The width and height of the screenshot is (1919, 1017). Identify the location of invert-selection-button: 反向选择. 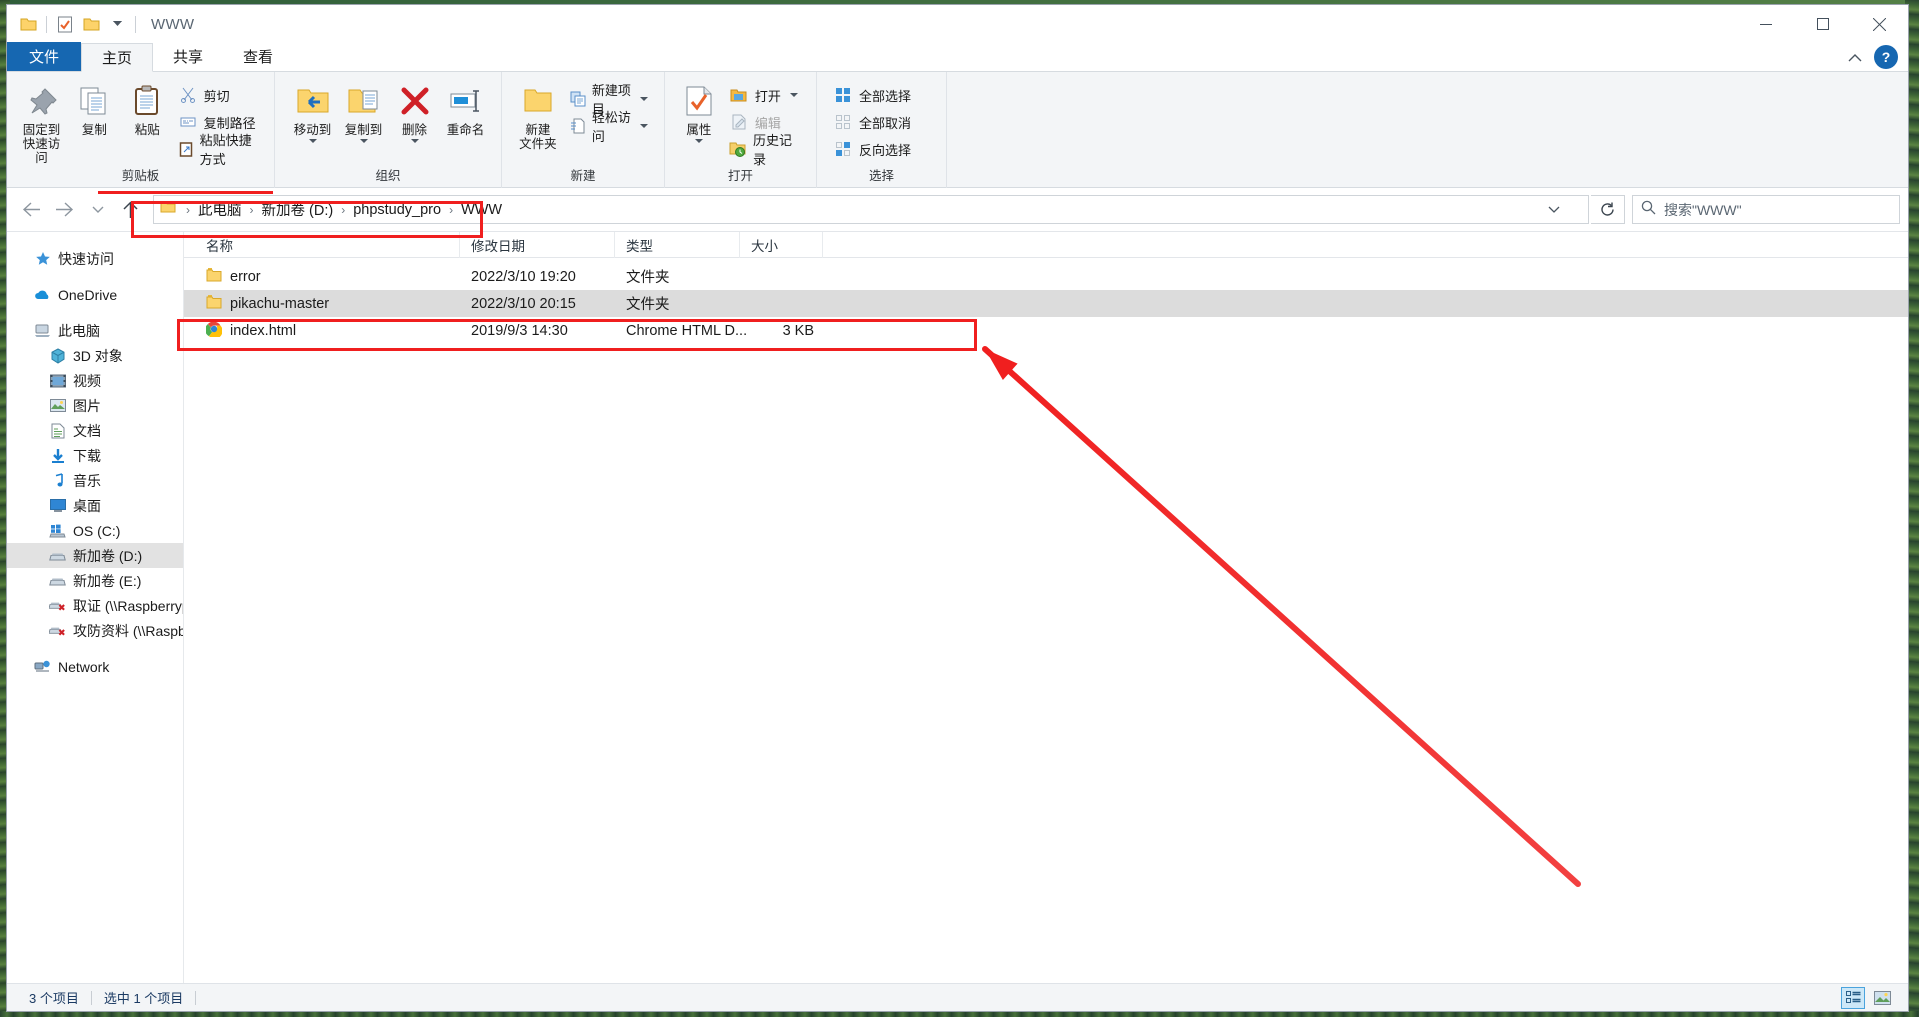
(874, 149).